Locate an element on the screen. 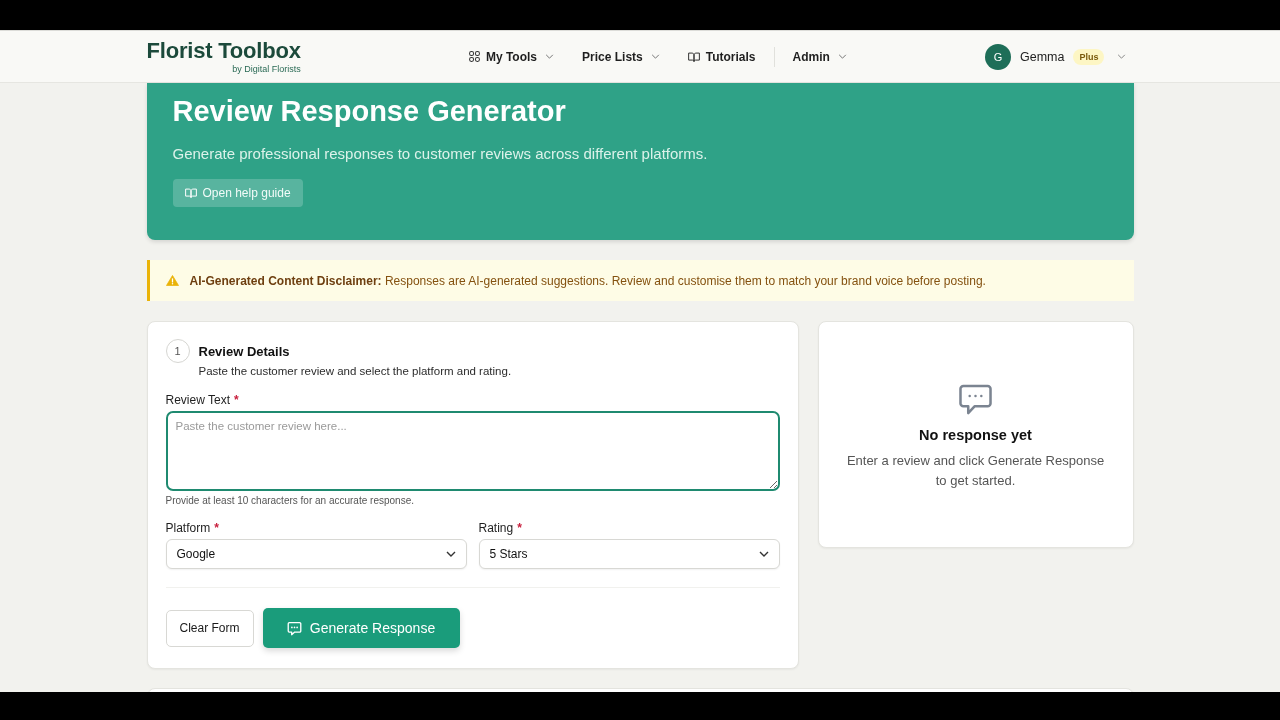  logo-byline: by Digital Florists is located at coordinates (266, 69).